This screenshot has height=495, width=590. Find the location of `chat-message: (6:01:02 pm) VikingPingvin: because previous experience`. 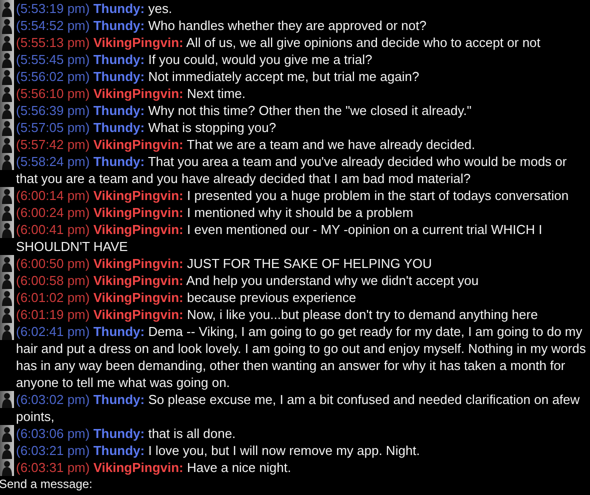

chat-message: (6:01:02 pm) VikingPingvin: because previous experience is located at coordinates (187, 297).